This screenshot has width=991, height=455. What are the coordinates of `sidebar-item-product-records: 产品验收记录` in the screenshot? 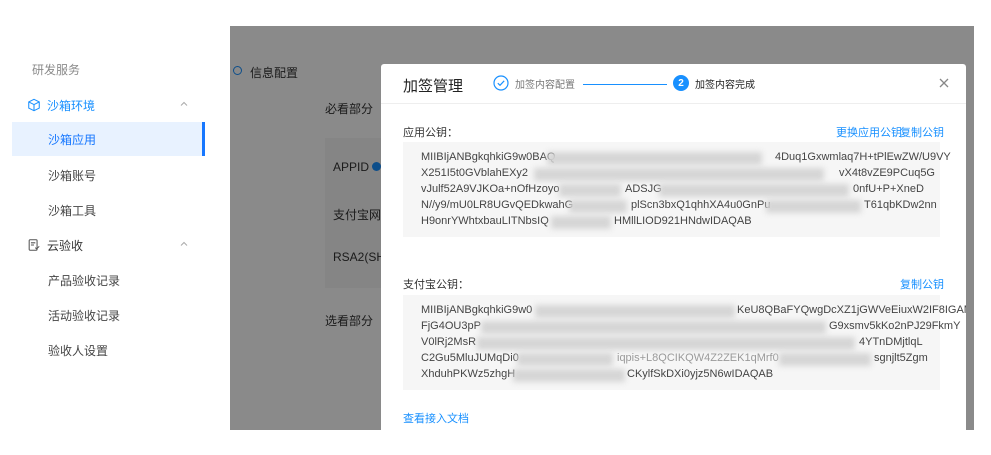 It's located at (108, 280).